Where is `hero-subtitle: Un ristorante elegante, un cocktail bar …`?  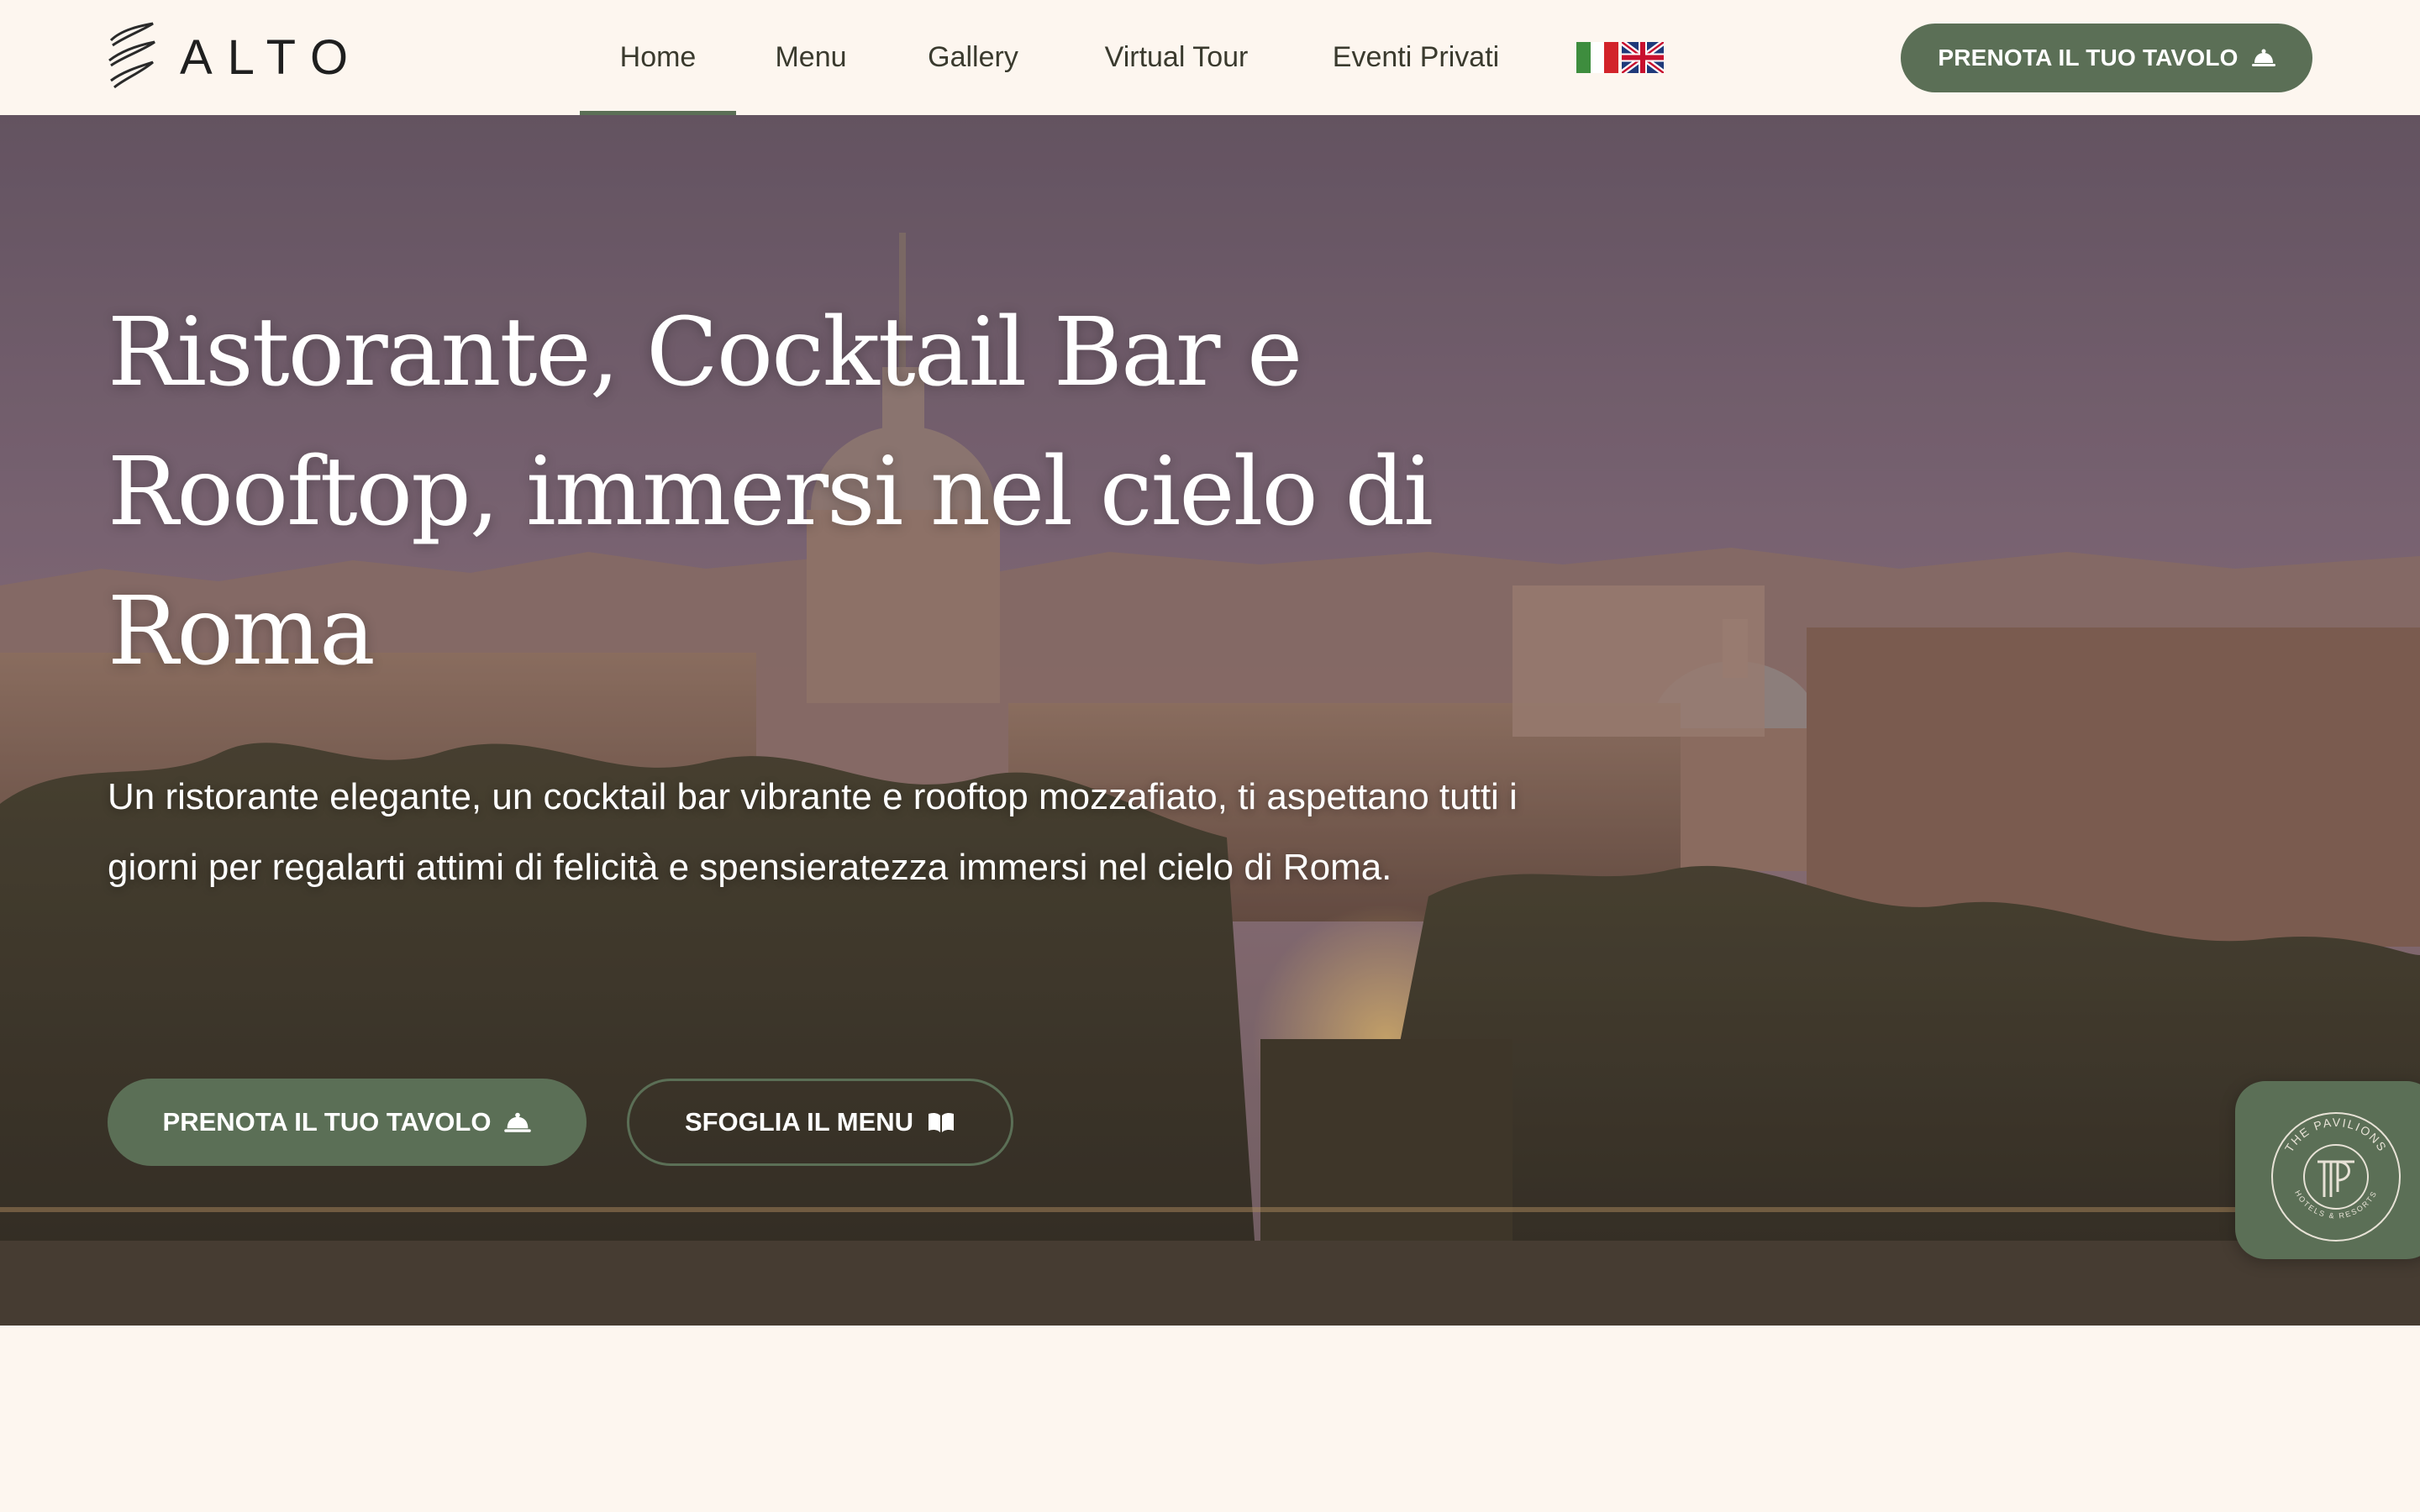 hero-subtitle: Un ristorante elegante, un cocktail bar … is located at coordinates (813, 832).